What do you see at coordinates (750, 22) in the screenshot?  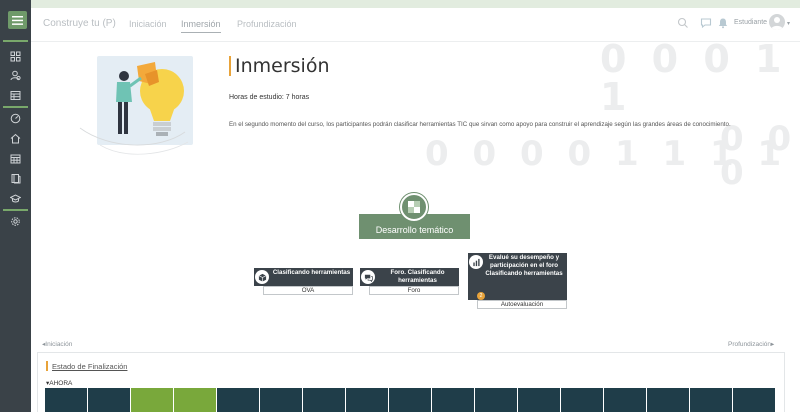 I see `user-name: Estudiante` at bounding box center [750, 22].